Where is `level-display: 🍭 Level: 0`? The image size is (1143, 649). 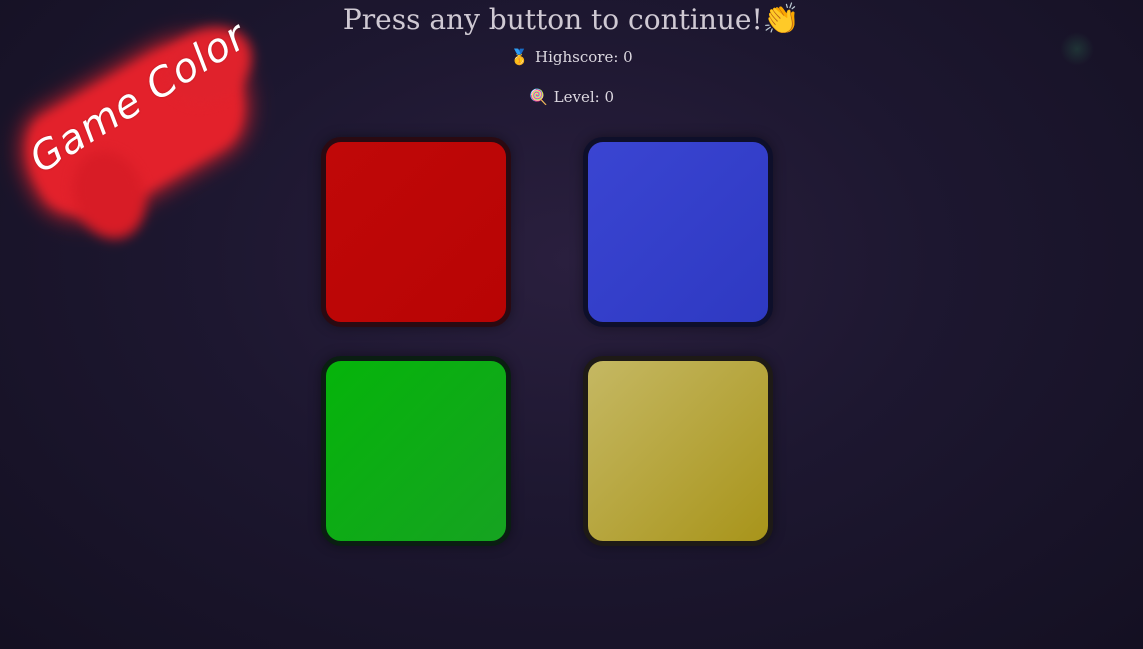 level-display: 🍭 Level: 0 is located at coordinates (571, 97).